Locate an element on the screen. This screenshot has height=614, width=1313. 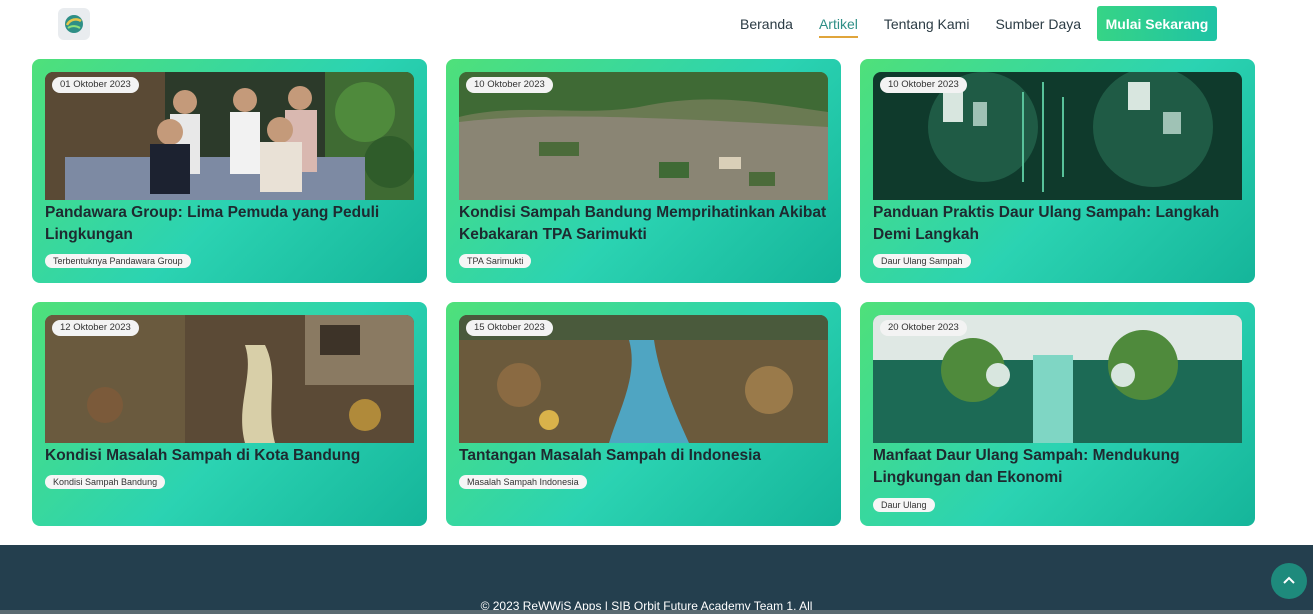
article-title: Kondisi Masalah Sampah di Kota Bandung is located at coordinates (230, 456).